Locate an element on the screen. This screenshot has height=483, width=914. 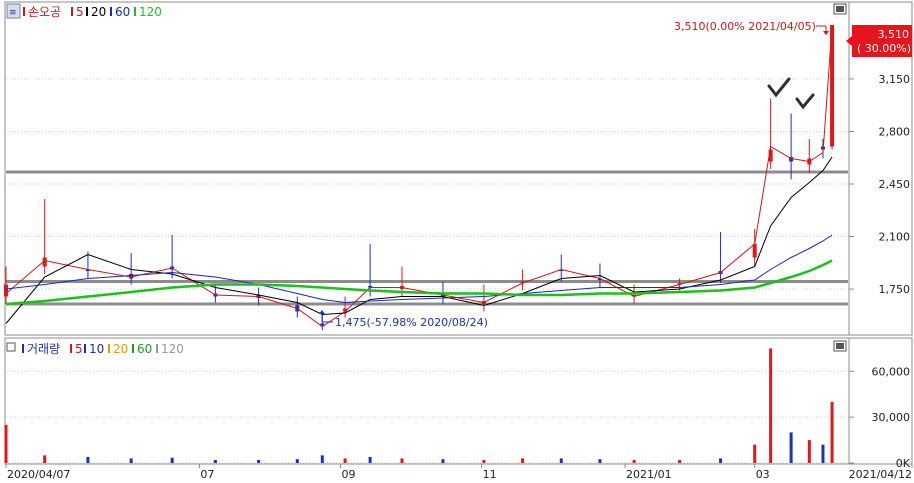
legend-marker-volume is located at coordinates (23, 348).